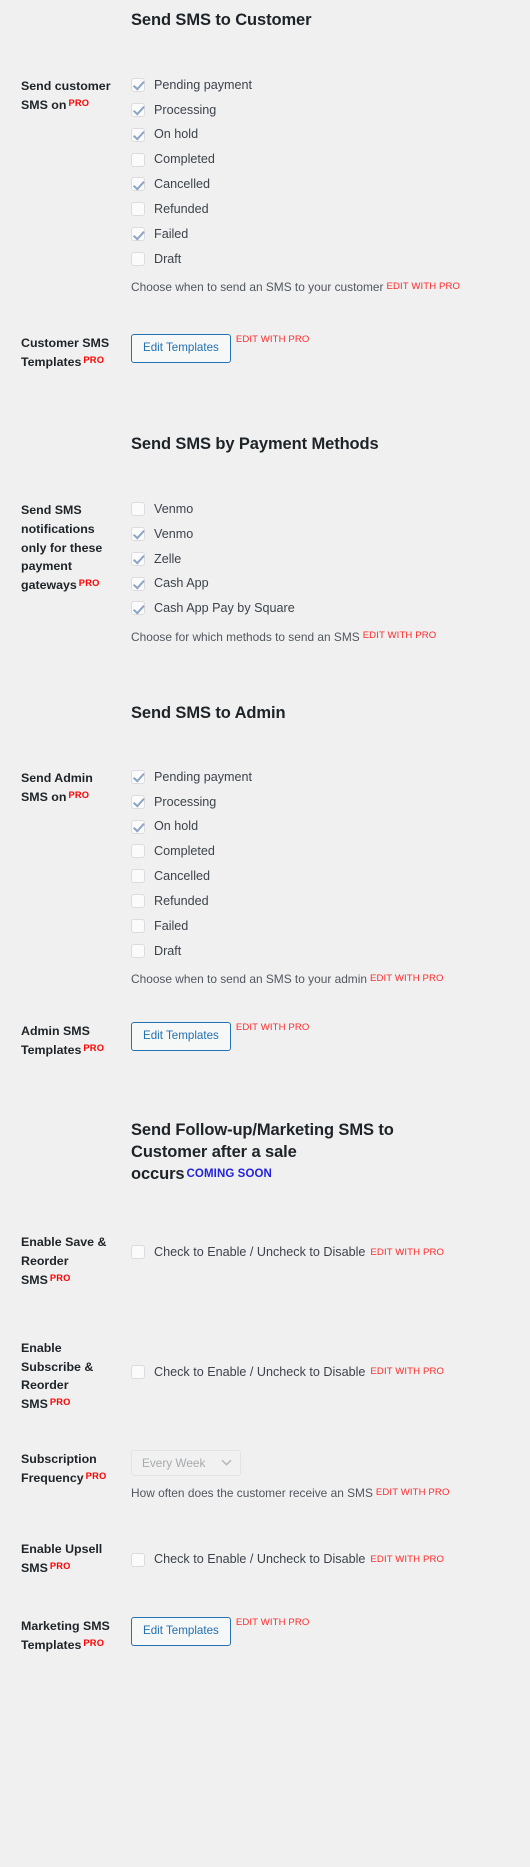  Describe the element at coordinates (138, 901) in the screenshot. I see `checkbox-admin-refunded` at that location.